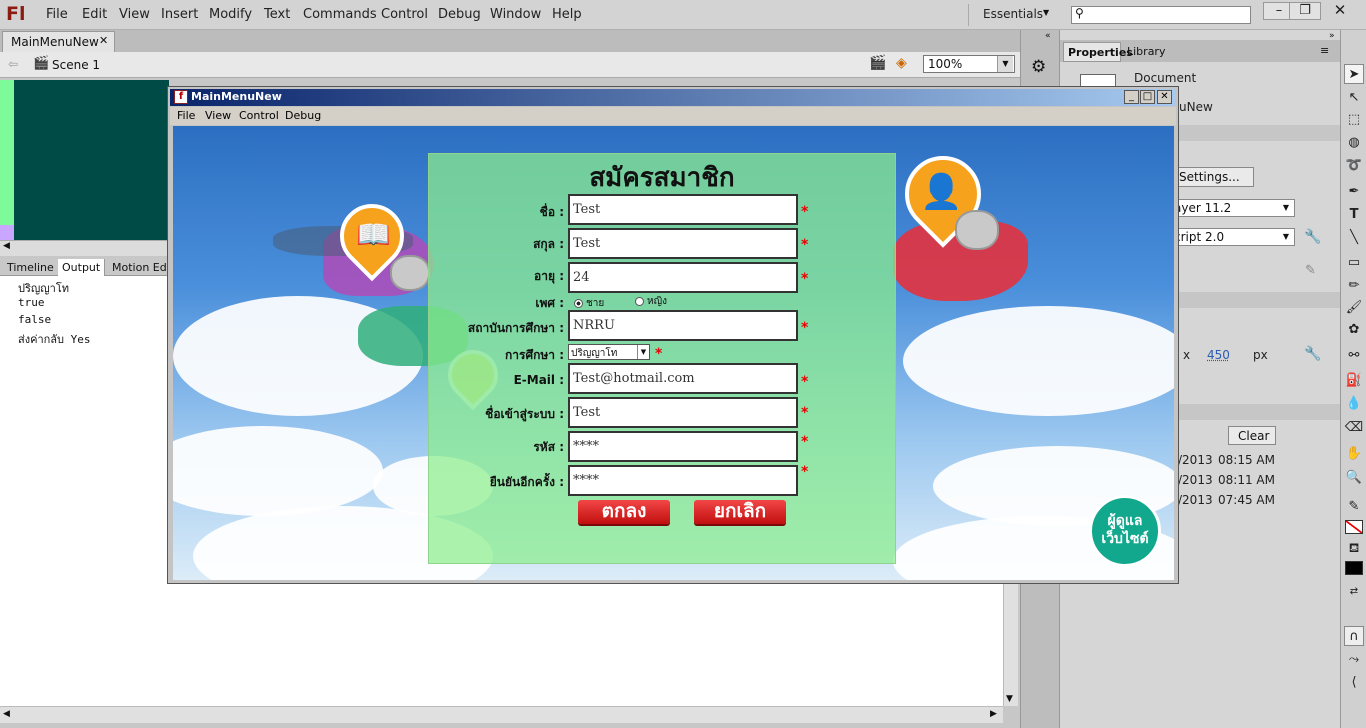 This screenshot has height=728, width=1366. I want to click on player-menu-debug: Debug, so click(303, 115).